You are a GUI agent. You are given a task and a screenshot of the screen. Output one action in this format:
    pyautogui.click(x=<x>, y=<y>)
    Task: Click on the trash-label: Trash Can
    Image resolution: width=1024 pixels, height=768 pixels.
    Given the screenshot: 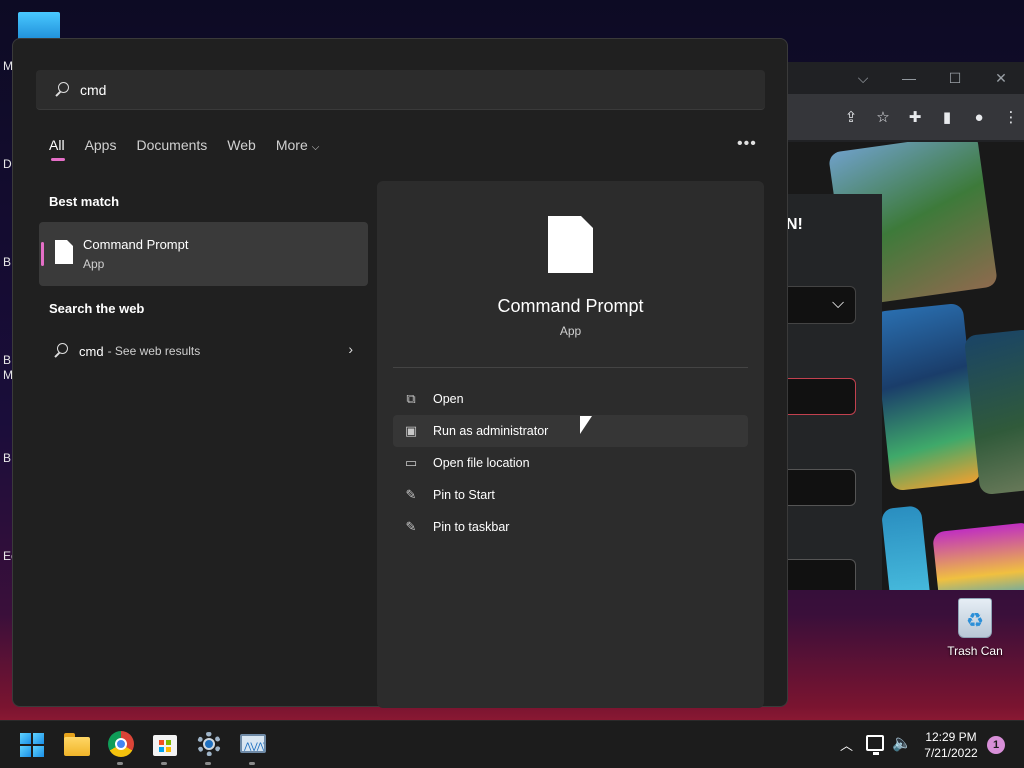 What is the action you would take?
    pyautogui.click(x=975, y=651)
    